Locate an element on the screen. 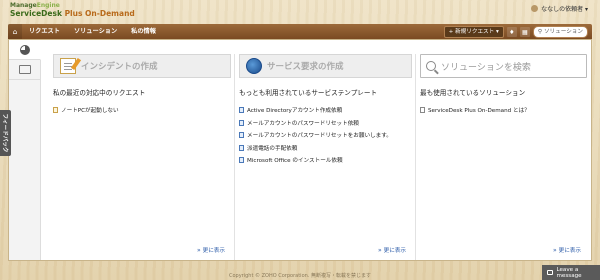  nav-requests: リクエスト is located at coordinates (44, 31).